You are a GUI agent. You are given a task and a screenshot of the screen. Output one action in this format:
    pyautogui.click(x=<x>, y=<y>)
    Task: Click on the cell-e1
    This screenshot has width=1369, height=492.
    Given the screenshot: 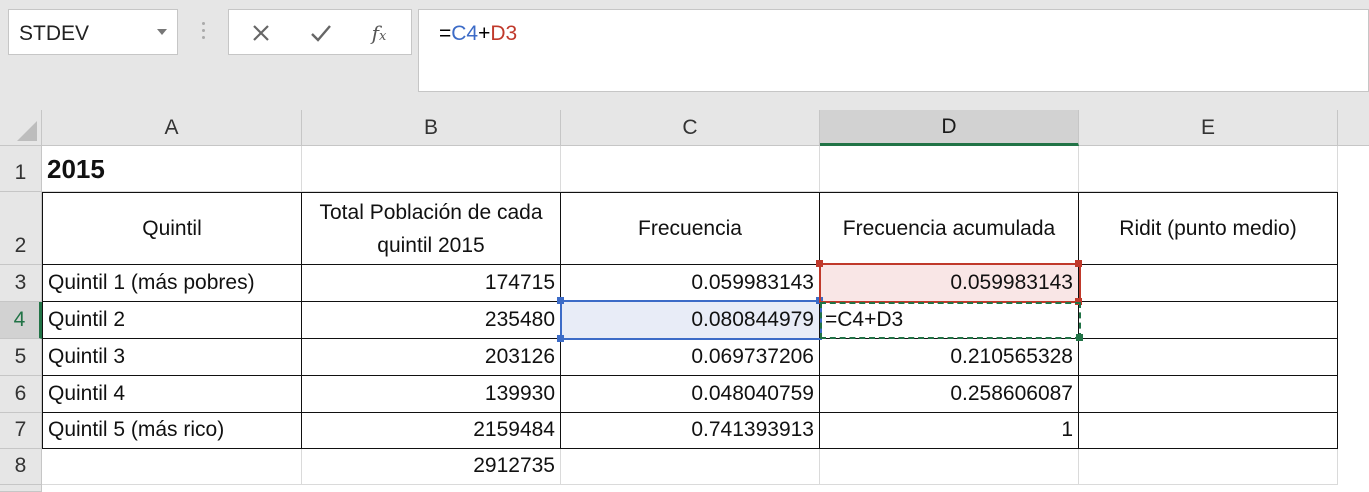 What is the action you would take?
    pyautogui.click(x=1208, y=169)
    